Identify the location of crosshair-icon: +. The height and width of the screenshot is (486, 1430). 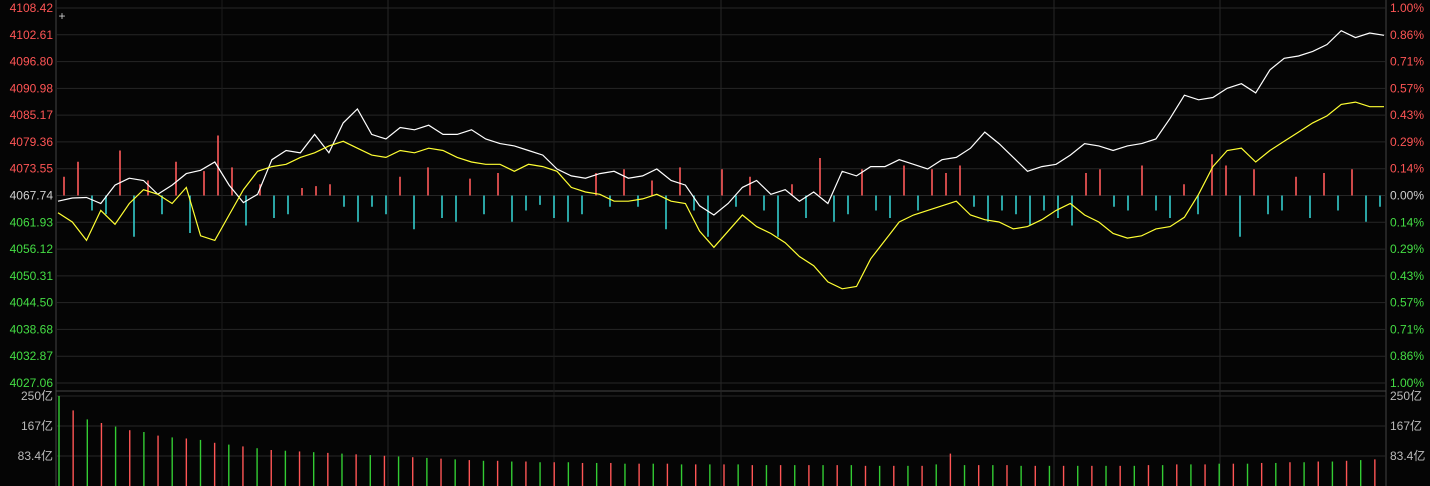
(61, 16).